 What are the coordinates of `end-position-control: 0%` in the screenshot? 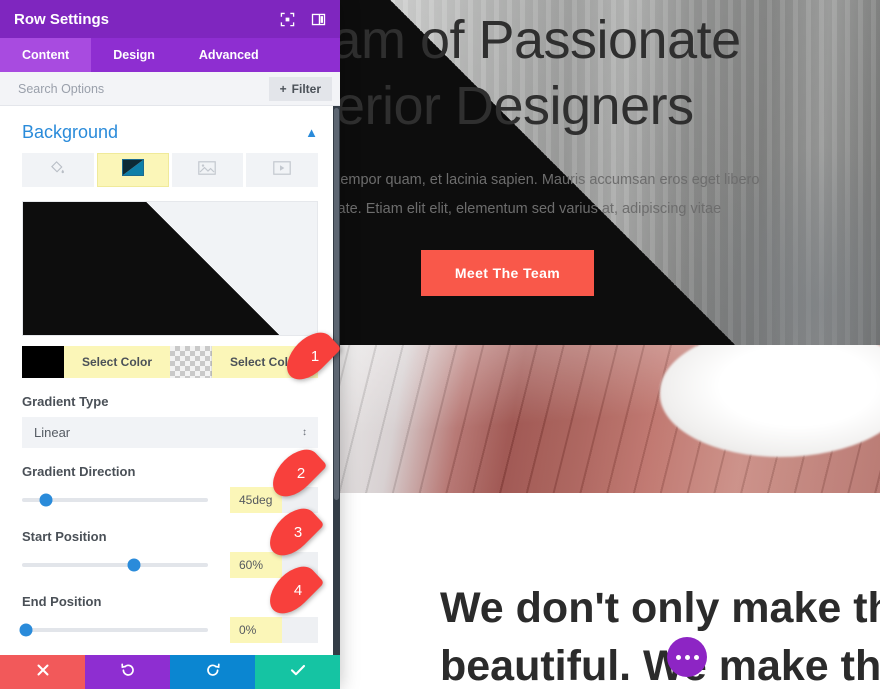 It's located at (168, 630).